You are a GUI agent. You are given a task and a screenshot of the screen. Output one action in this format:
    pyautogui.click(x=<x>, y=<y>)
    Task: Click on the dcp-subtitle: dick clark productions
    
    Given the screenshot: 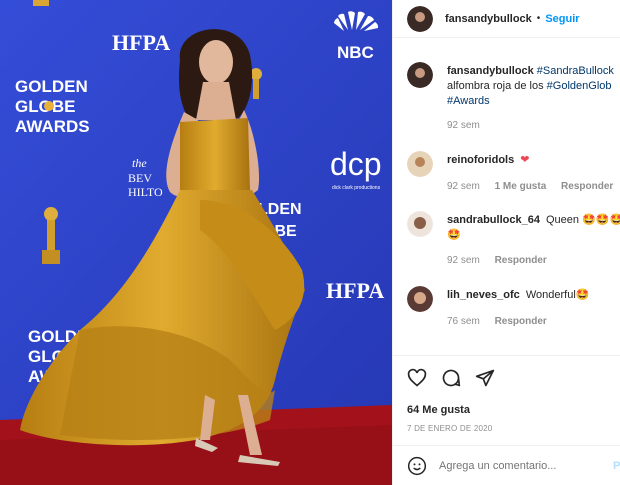 What is the action you would take?
    pyautogui.click(x=356, y=188)
    